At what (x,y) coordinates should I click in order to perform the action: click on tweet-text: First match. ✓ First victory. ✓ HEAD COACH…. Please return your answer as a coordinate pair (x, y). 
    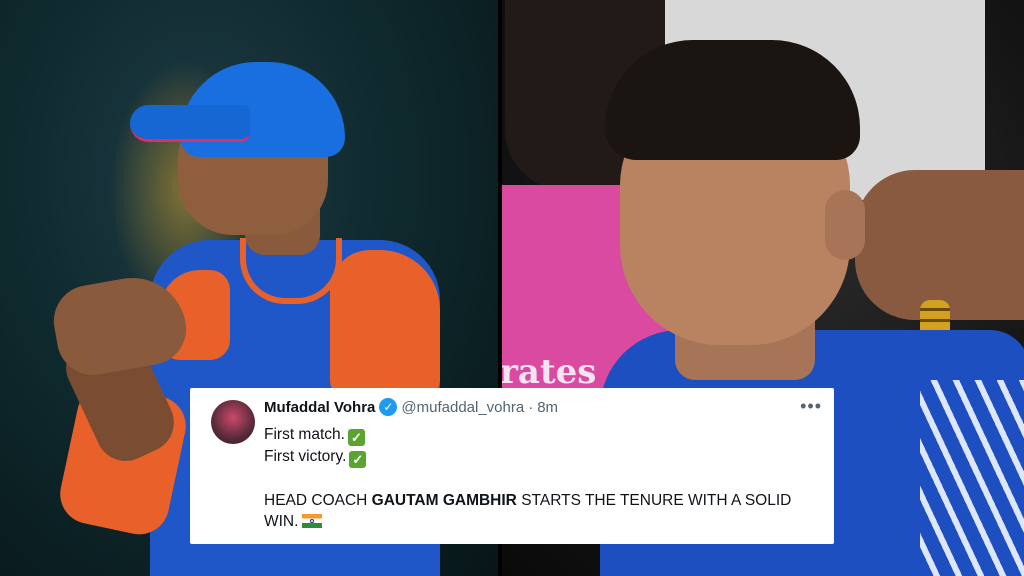
    Looking at the image, I should click on (544, 478).